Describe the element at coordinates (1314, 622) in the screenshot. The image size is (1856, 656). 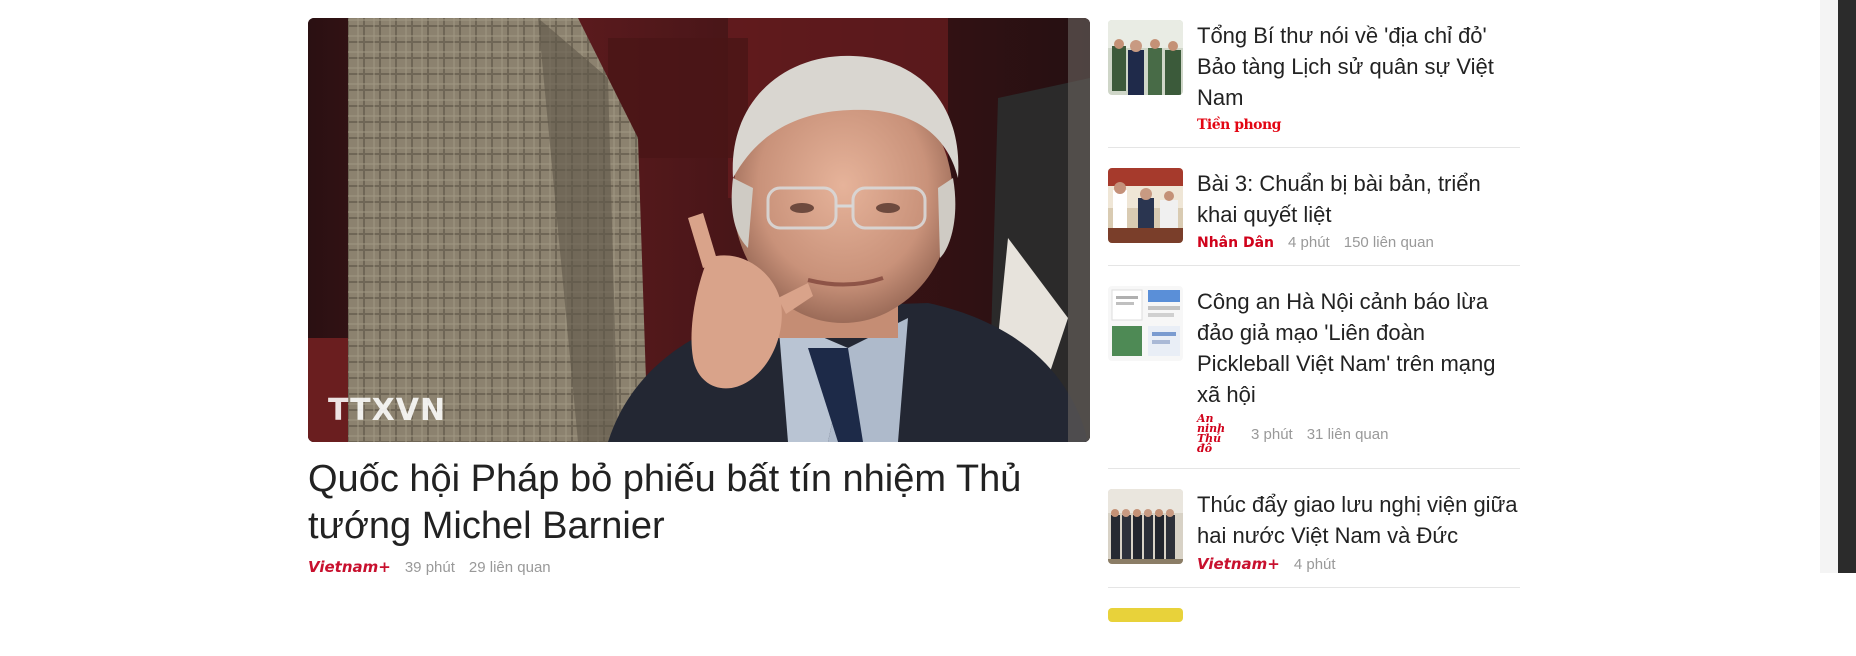
I see `list-item` at that location.